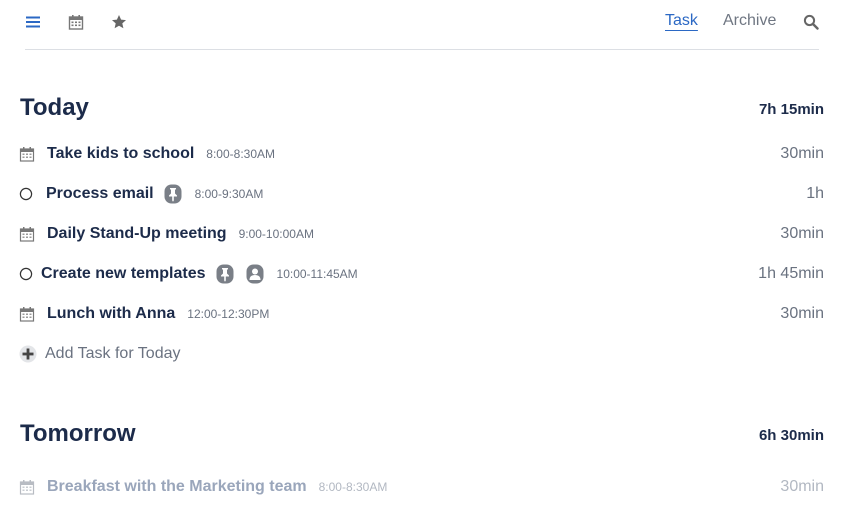 Image resolution: width=845 pixels, height=527 pixels. I want to click on task-row: Process email 8:00-9:30AM 1h, so click(421, 194).